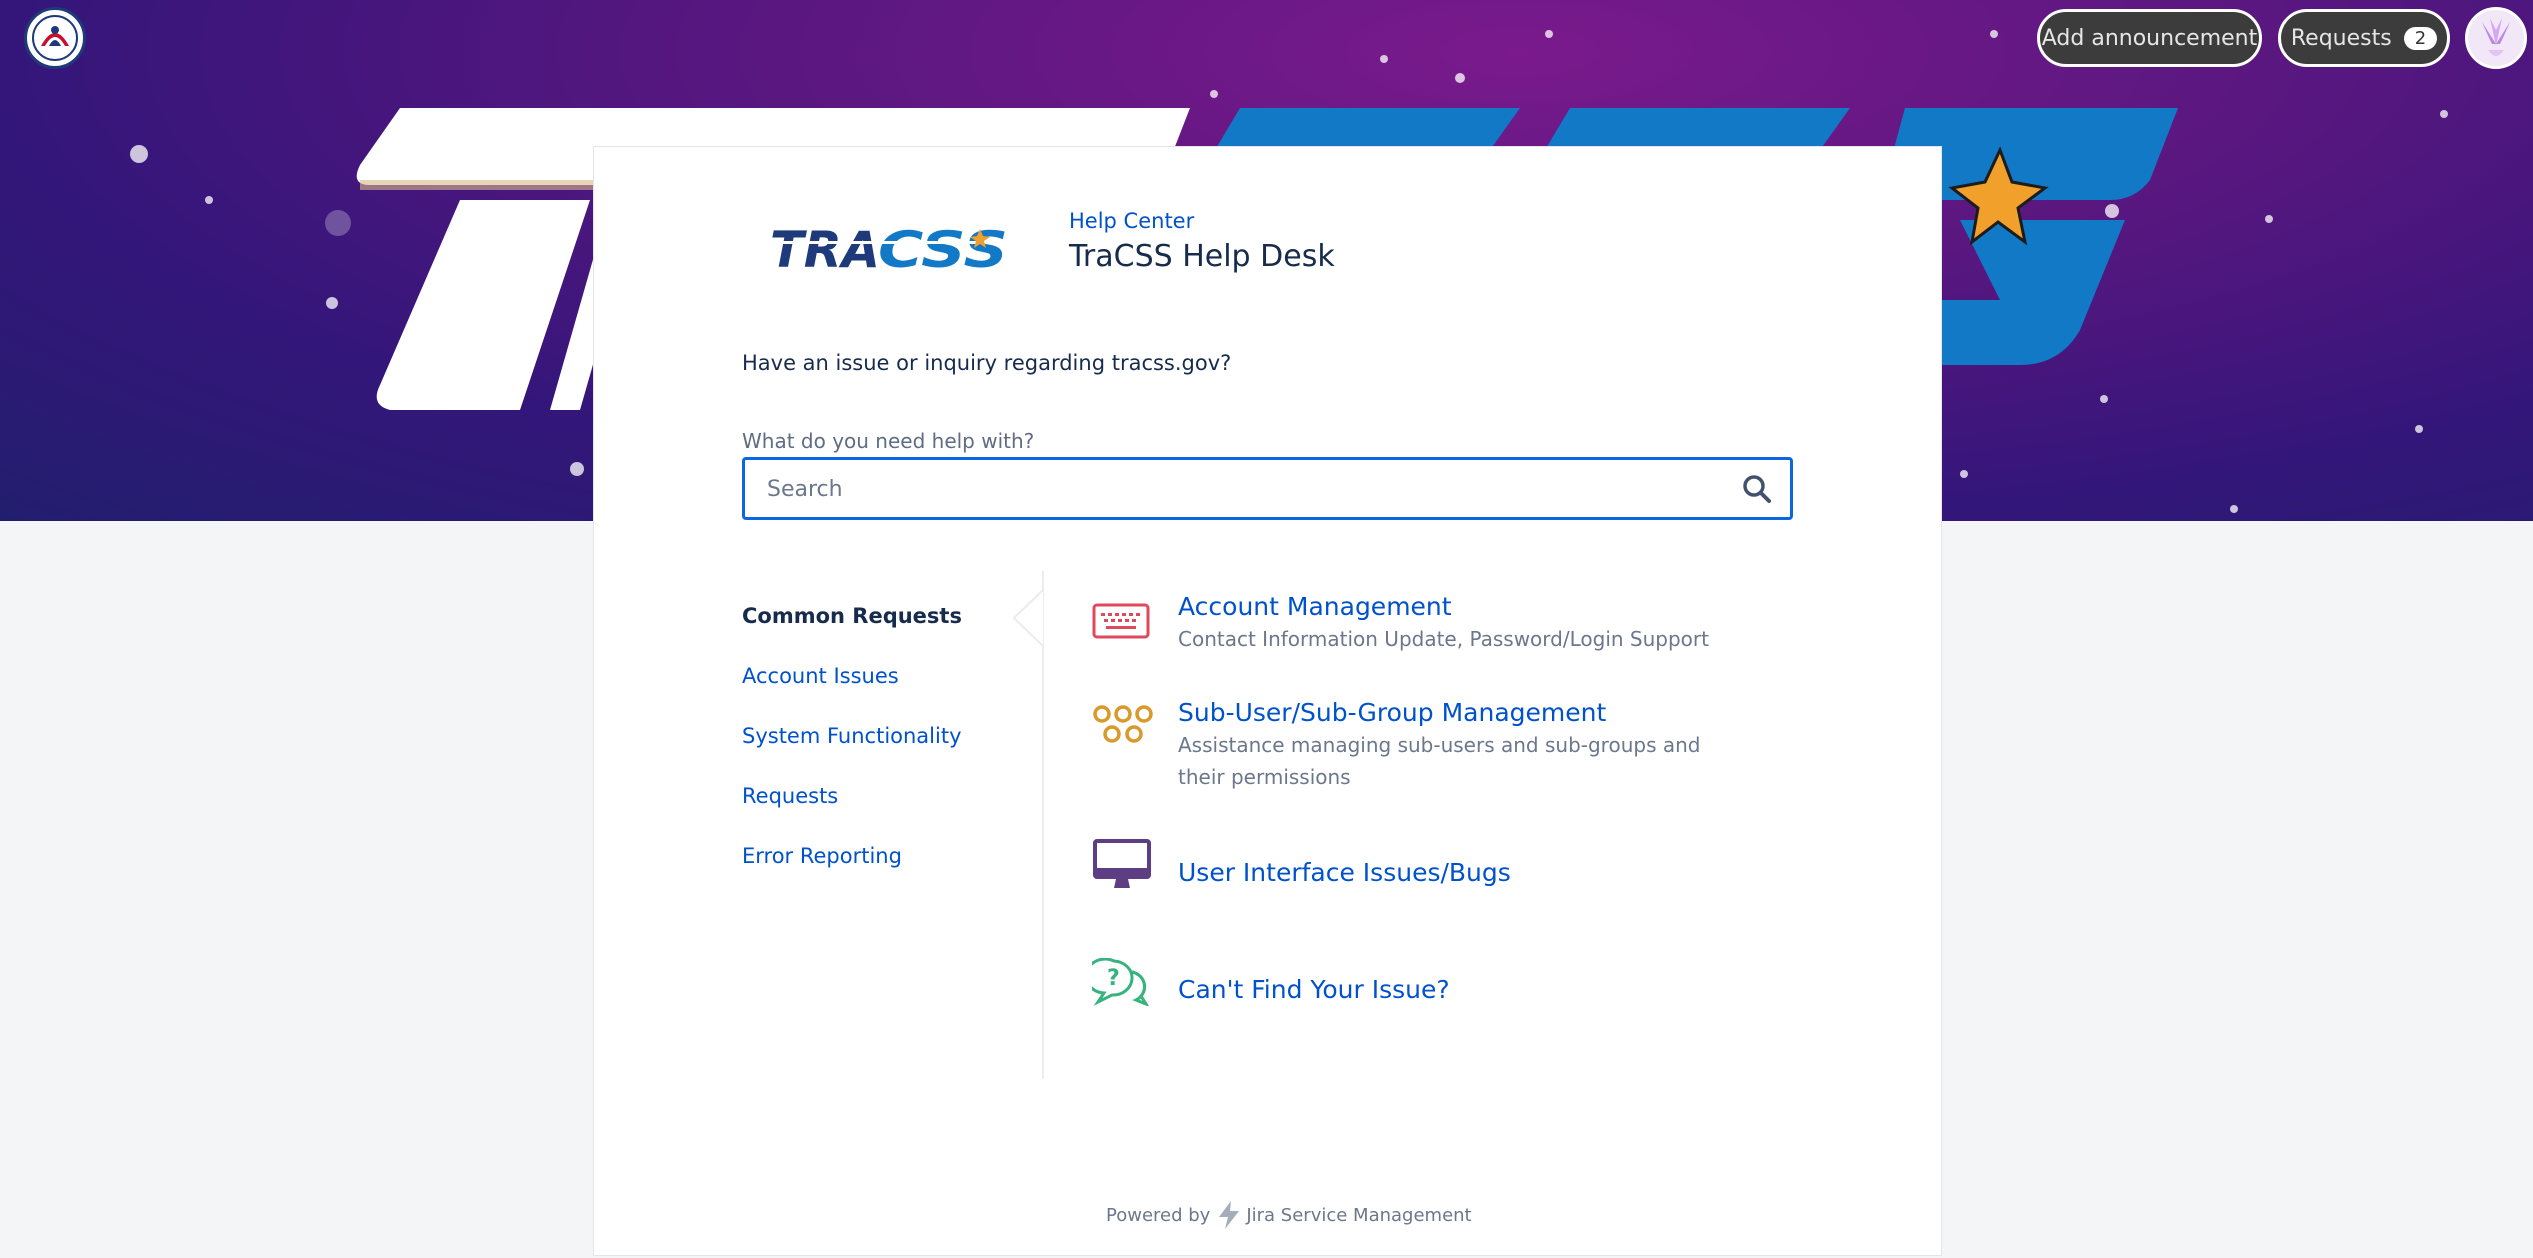 The height and width of the screenshot is (1258, 2533). Describe the element at coordinates (825, 250) in the screenshot. I see `tracss-logo-tra: TRA` at that location.